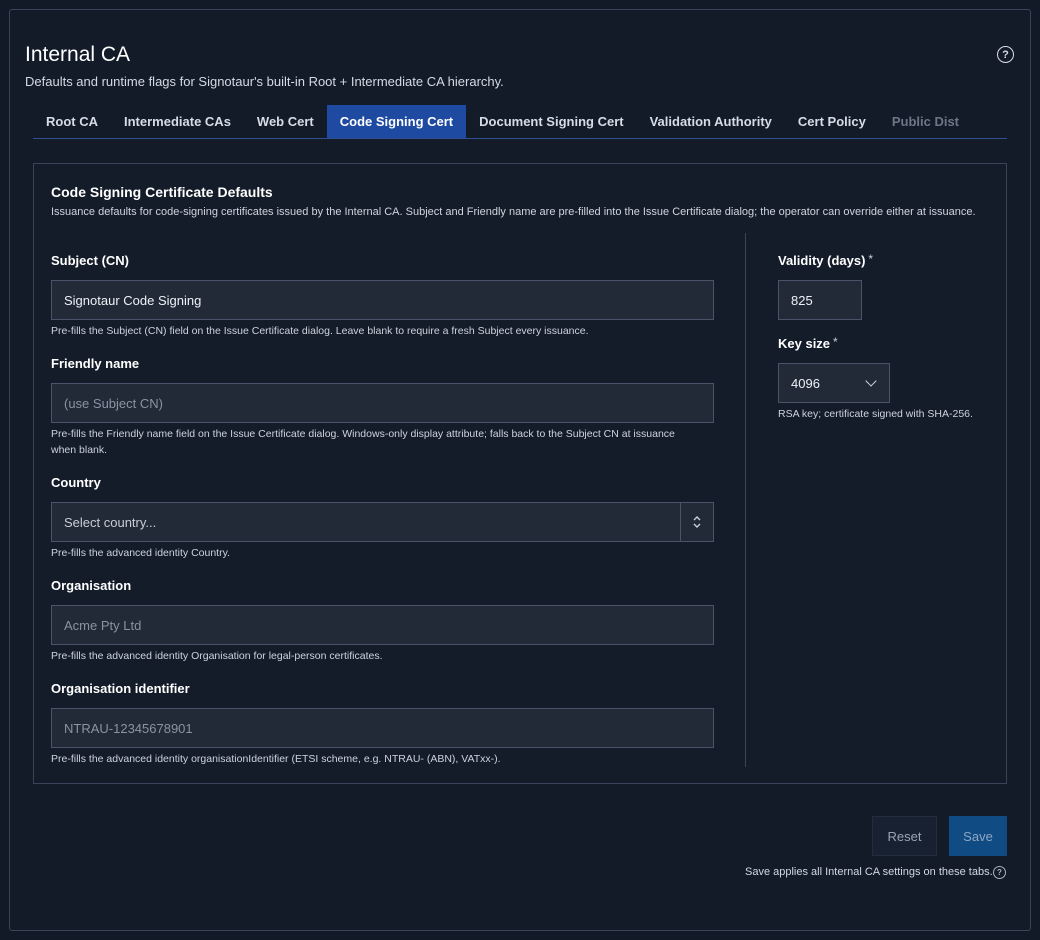  Describe the element at coordinates (834, 383) in the screenshot. I see `key-size-select: 4096` at that location.